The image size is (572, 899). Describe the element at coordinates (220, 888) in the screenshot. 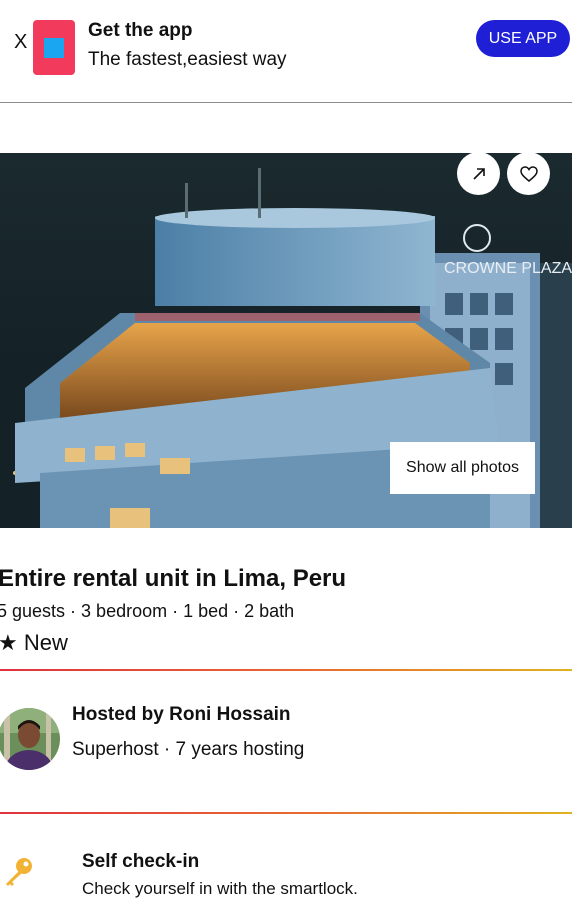

I see `feature-description: Check yourself in with the smartlock.` at that location.